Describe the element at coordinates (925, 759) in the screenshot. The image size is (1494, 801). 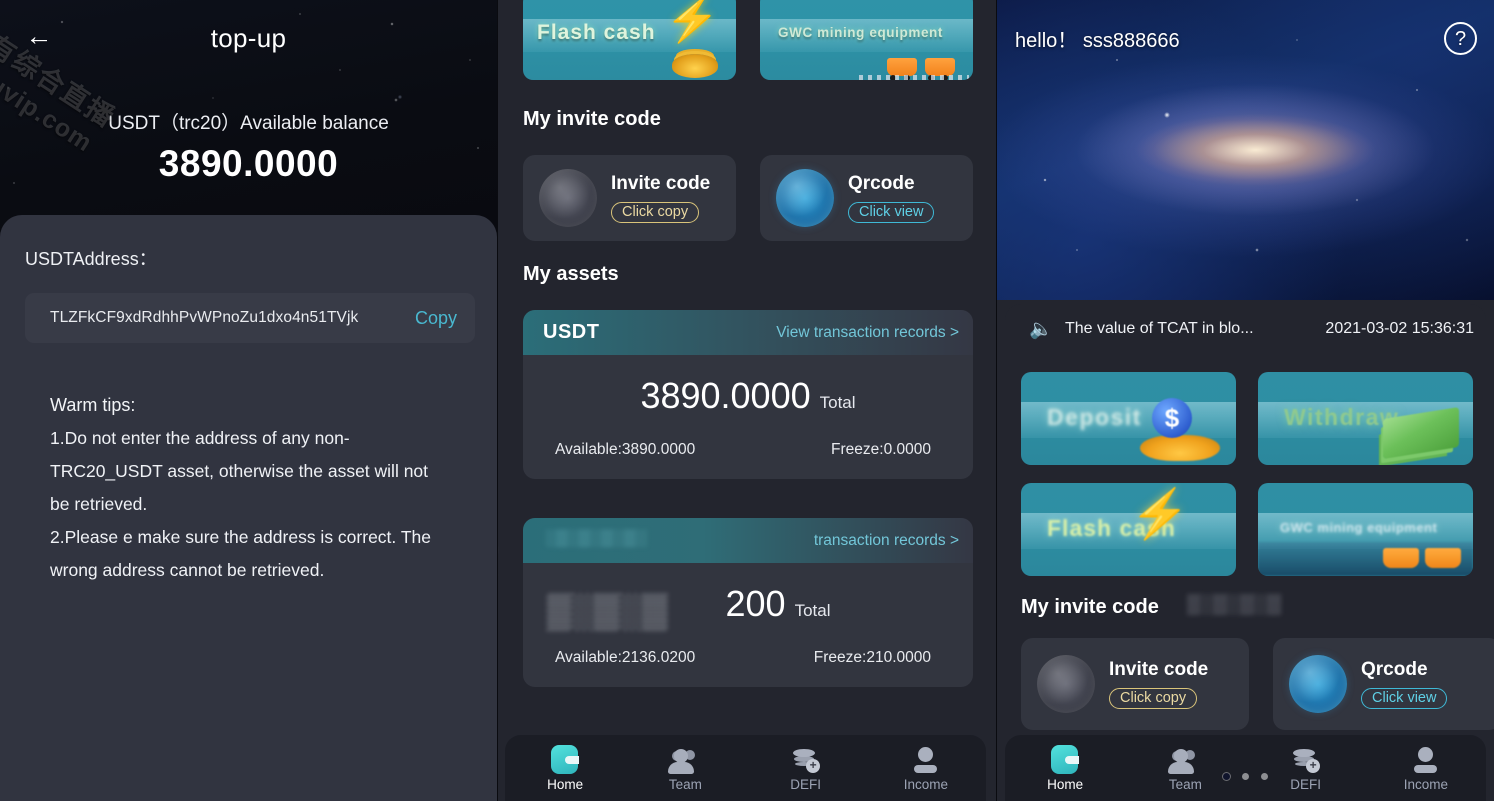
I see `person-icon` at that location.